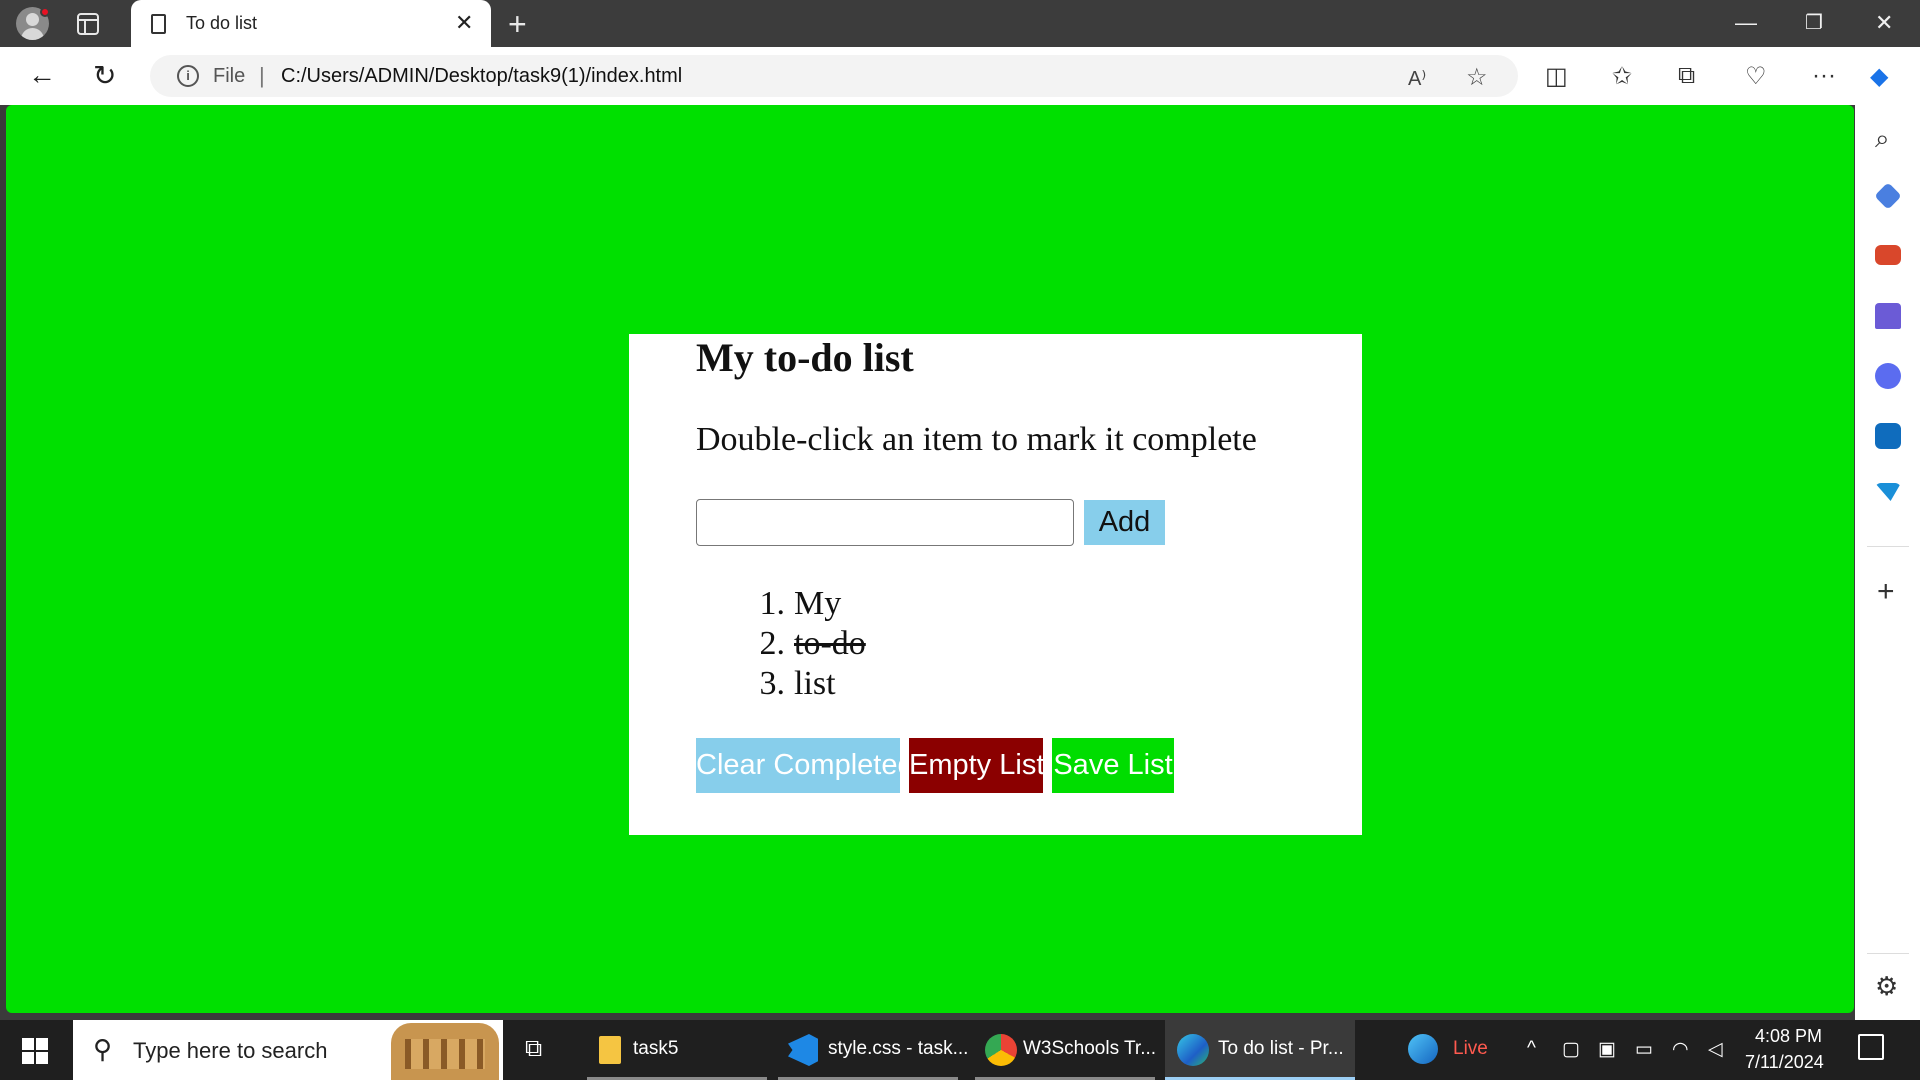  What do you see at coordinates (1477, 77) in the screenshot?
I see `favorite-star-icon: ☆` at bounding box center [1477, 77].